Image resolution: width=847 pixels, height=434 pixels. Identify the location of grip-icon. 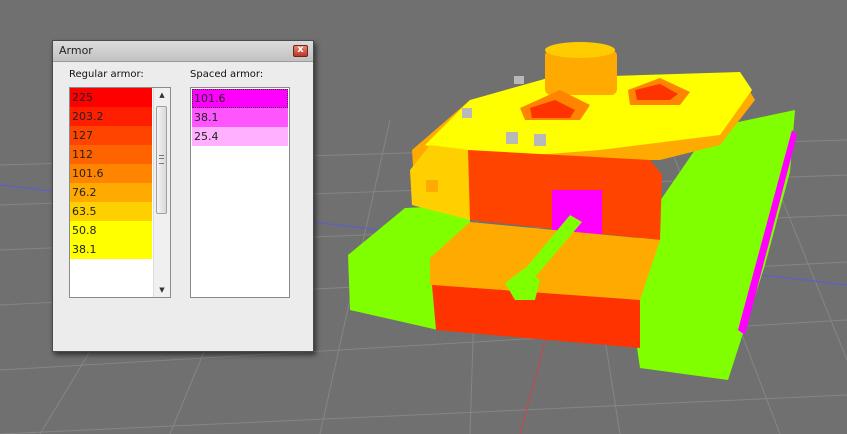
(161, 159).